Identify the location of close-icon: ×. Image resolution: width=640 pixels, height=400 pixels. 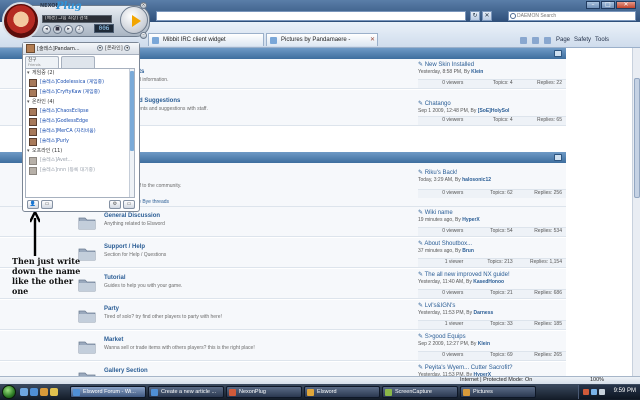
(143, 5).